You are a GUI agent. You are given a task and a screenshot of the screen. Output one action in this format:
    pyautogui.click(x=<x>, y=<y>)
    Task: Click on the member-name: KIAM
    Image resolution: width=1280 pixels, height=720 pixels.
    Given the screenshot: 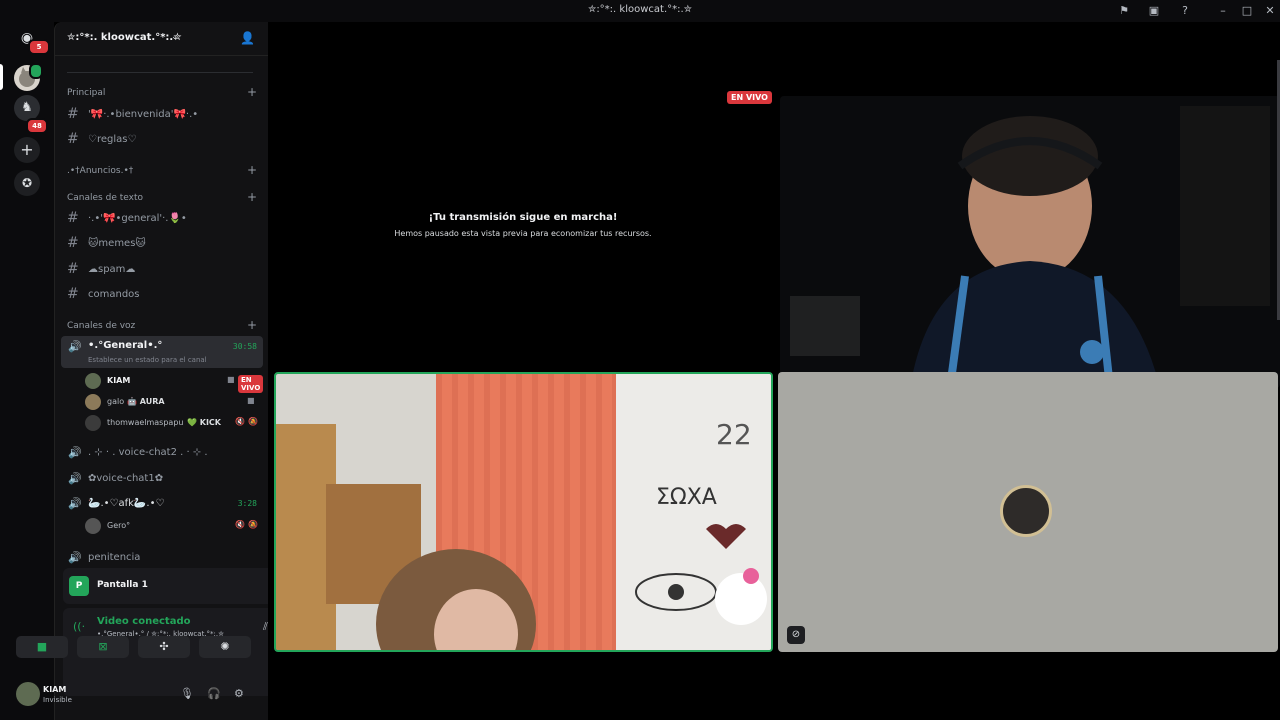 What is the action you would take?
    pyautogui.click(x=119, y=380)
    